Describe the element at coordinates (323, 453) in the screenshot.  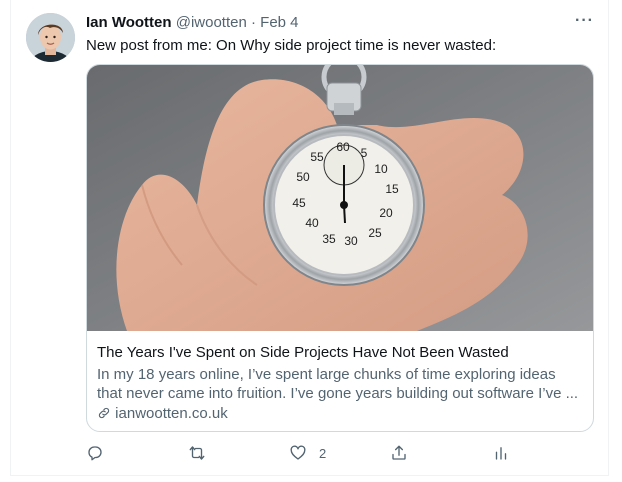
I see `like-count: 2` at that location.